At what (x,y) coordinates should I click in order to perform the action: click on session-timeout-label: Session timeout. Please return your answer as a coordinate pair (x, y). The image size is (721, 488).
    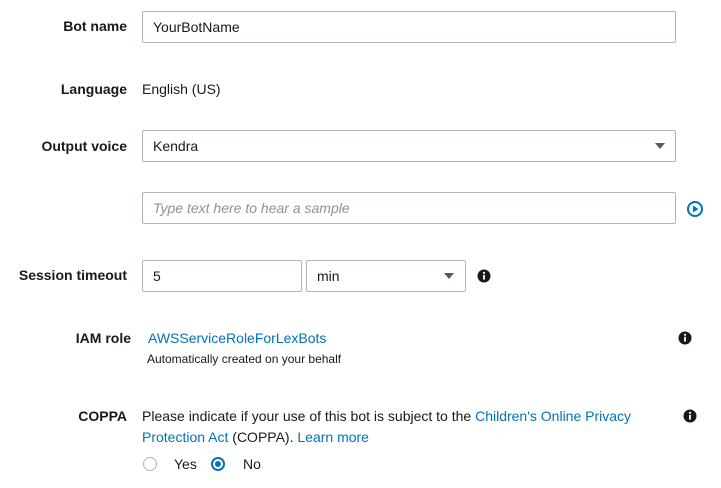
    Looking at the image, I should click on (72, 275).